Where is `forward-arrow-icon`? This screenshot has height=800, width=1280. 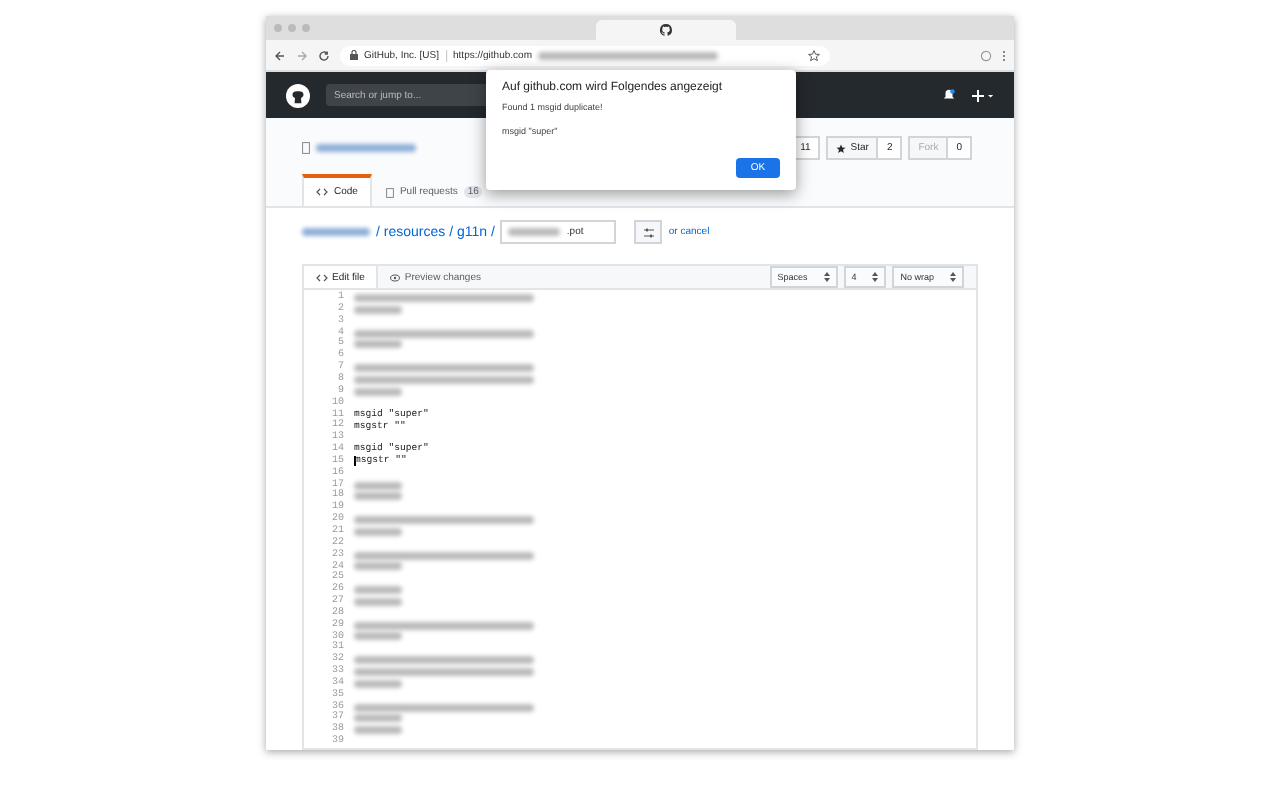
forward-arrow-icon is located at coordinates (302, 55).